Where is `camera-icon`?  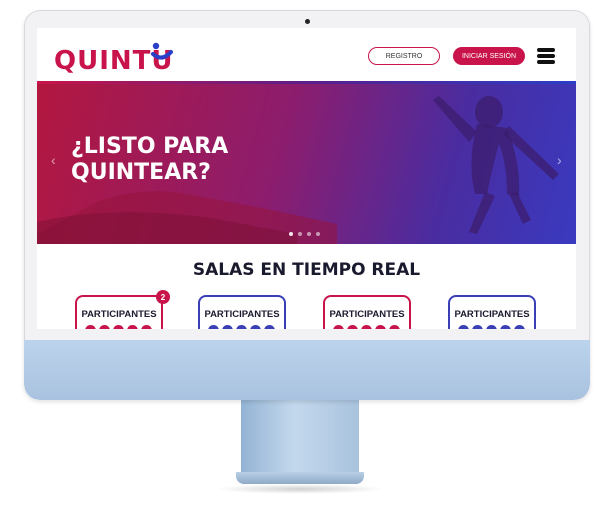 camera-icon is located at coordinates (307, 21).